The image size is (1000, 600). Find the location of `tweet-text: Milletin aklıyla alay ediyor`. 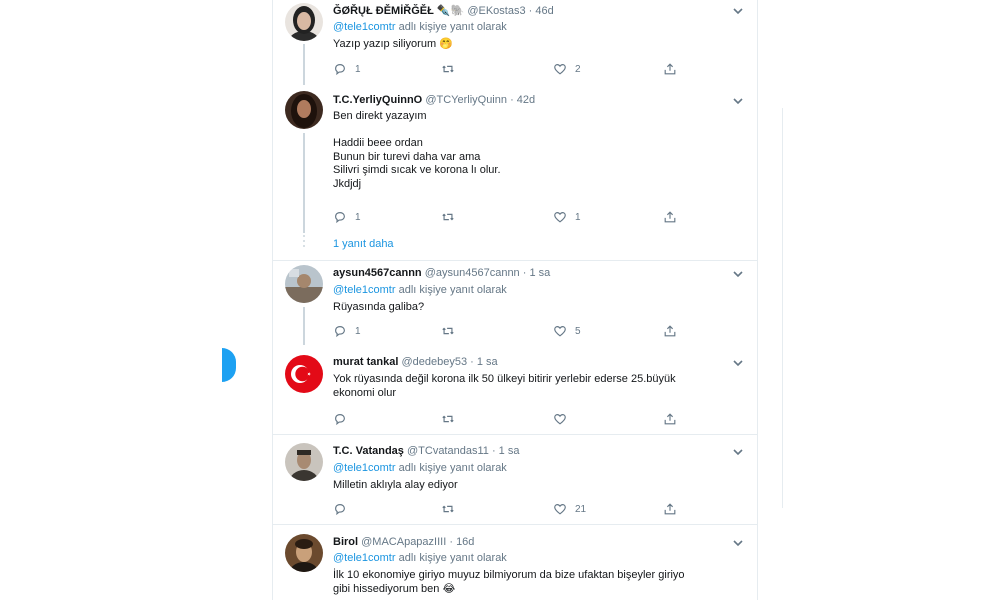

tweet-text: Milletin aklıyla alay ediyor is located at coordinates (538, 486).